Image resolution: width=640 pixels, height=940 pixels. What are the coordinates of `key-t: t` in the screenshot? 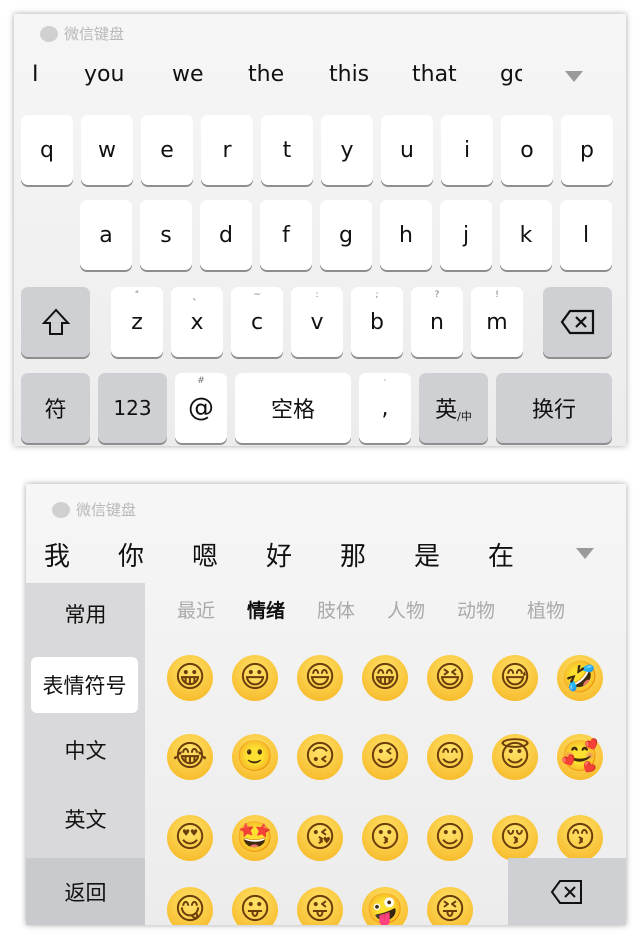 It's located at (287, 150).